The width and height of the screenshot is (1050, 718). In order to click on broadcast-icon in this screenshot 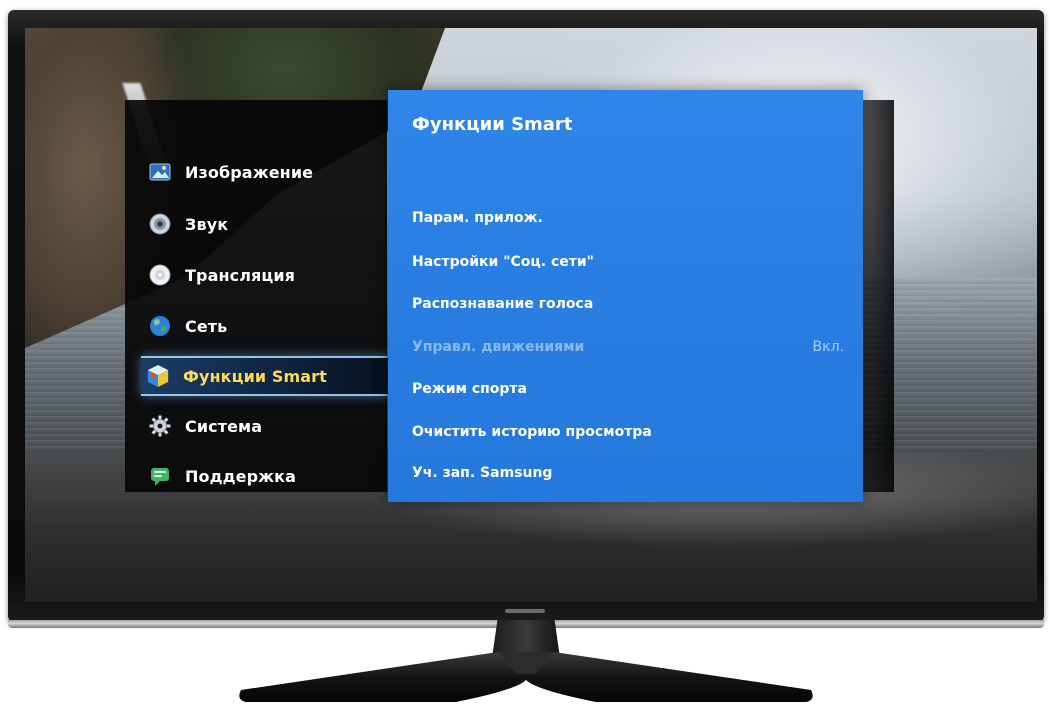, I will do `click(160, 275)`.